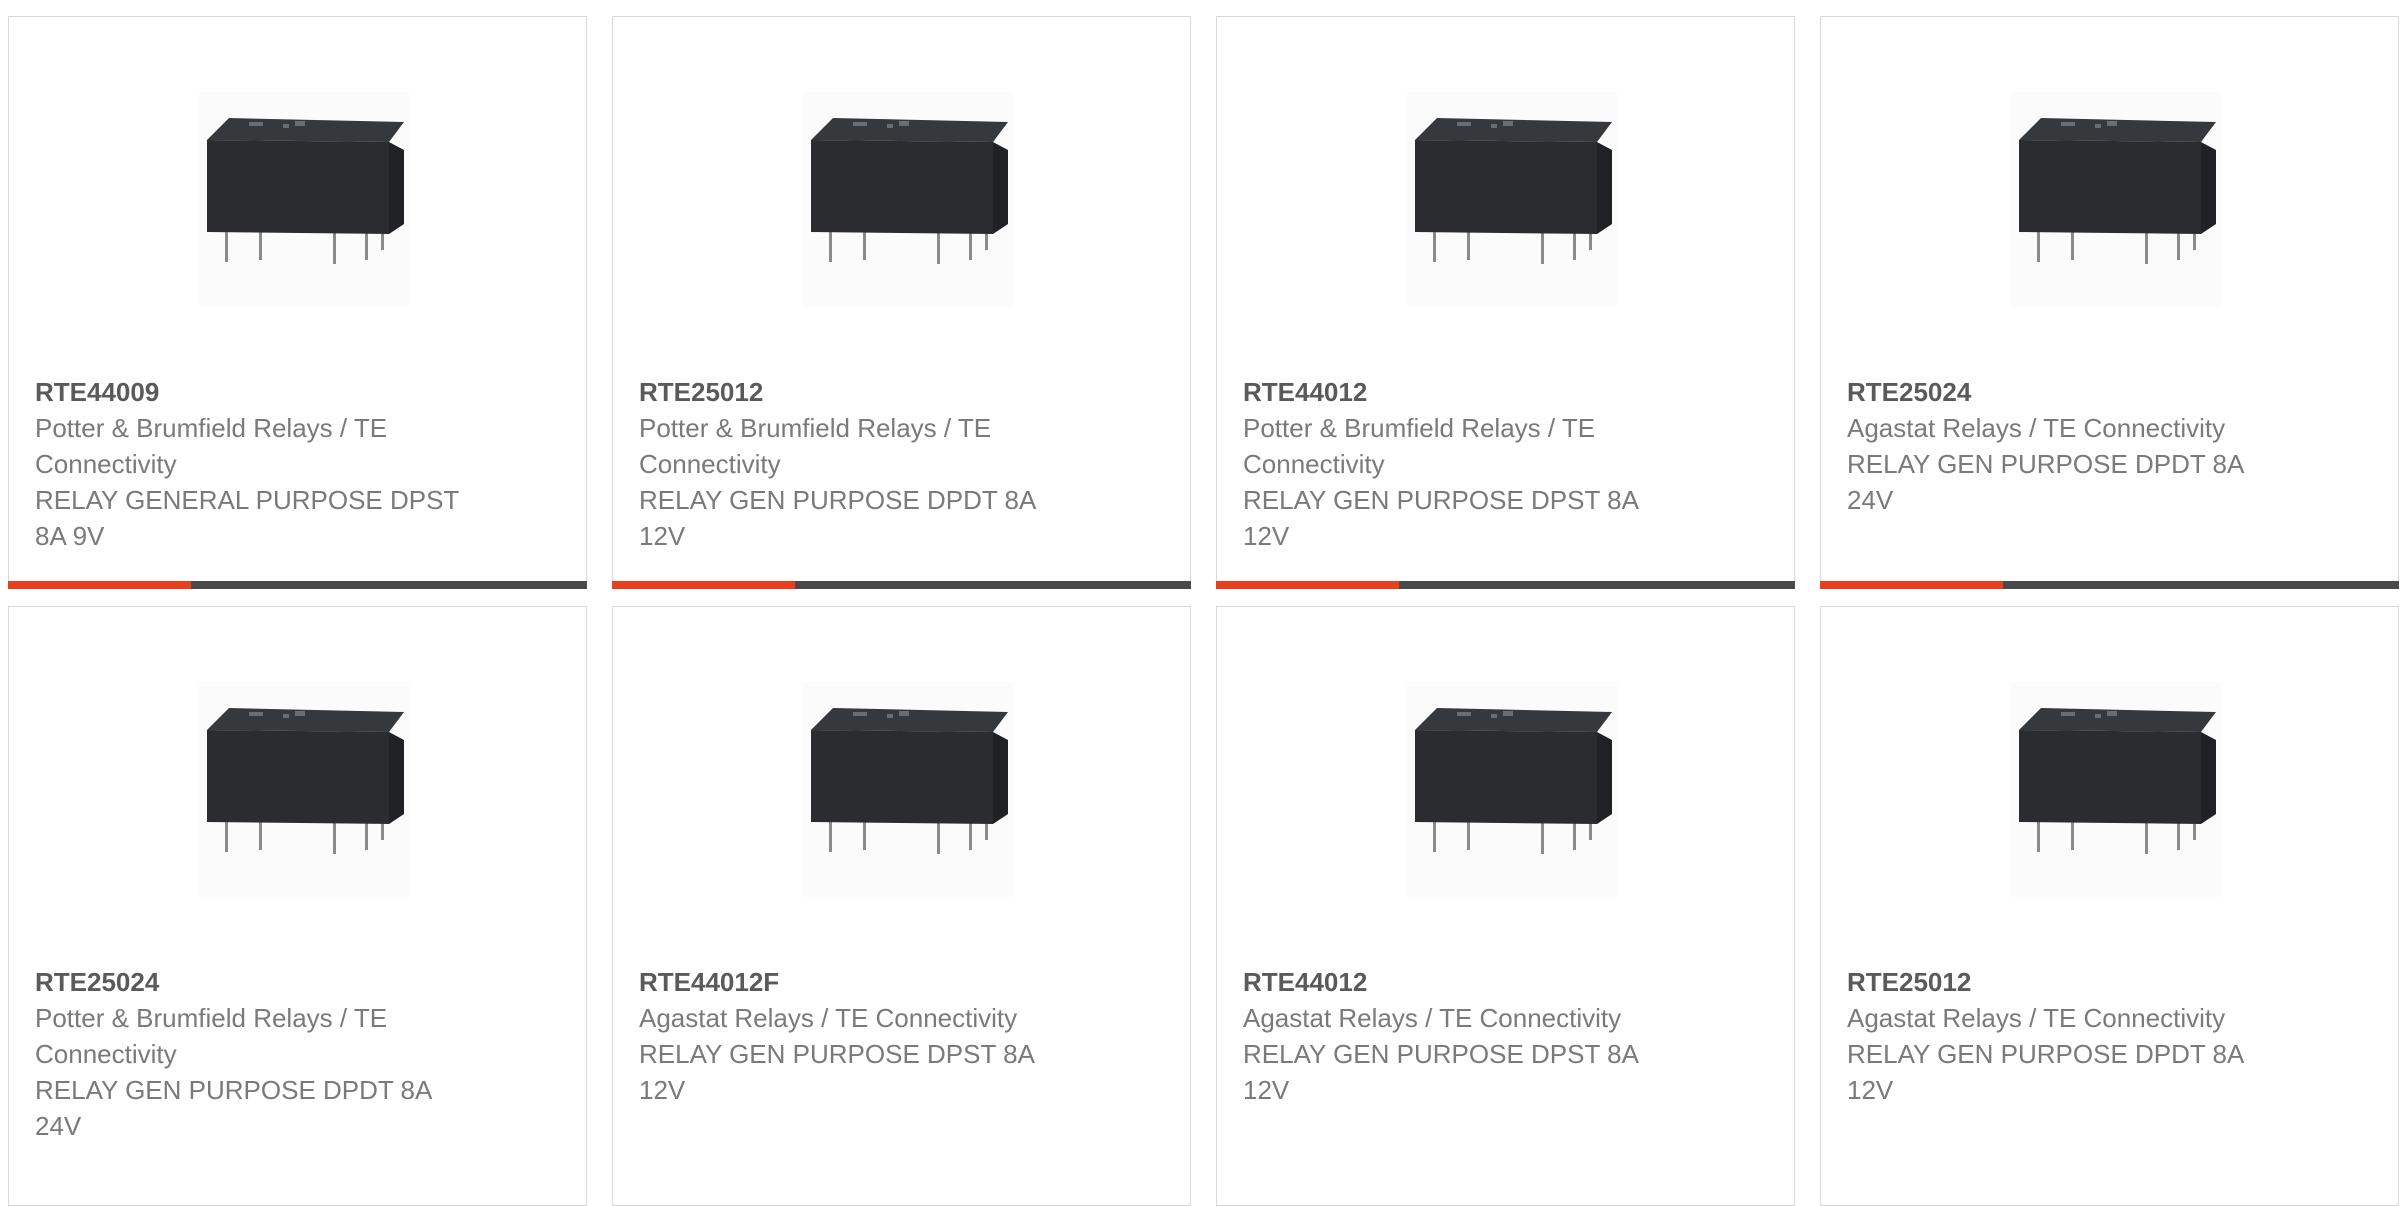 The width and height of the screenshot is (2400, 1206). I want to click on product-description: RELAY GENERAL PURPOSE DPST 8A 9V, so click(247, 518).